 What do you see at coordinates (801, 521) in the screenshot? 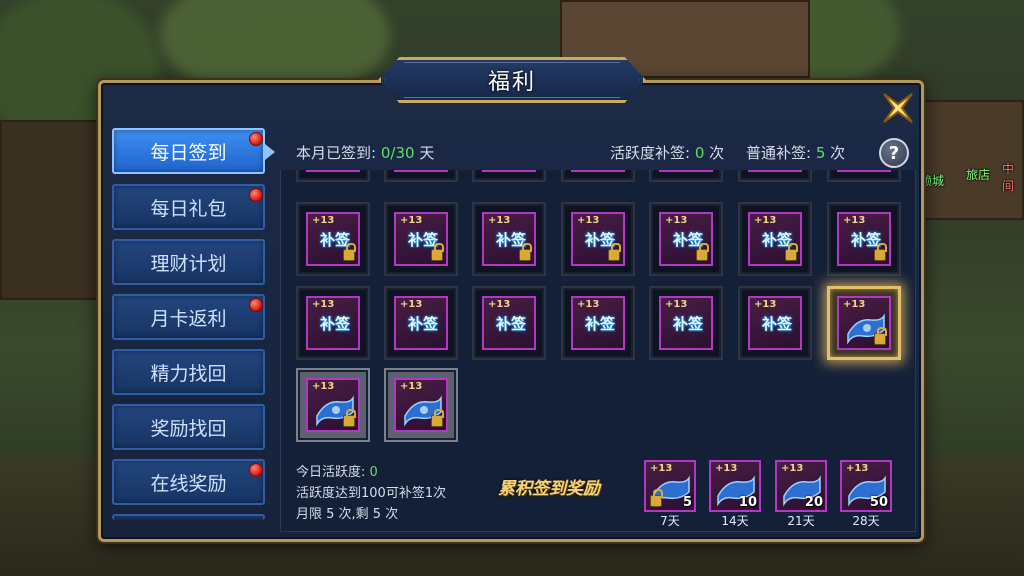
I see `reward-day-label: 21天` at bounding box center [801, 521].